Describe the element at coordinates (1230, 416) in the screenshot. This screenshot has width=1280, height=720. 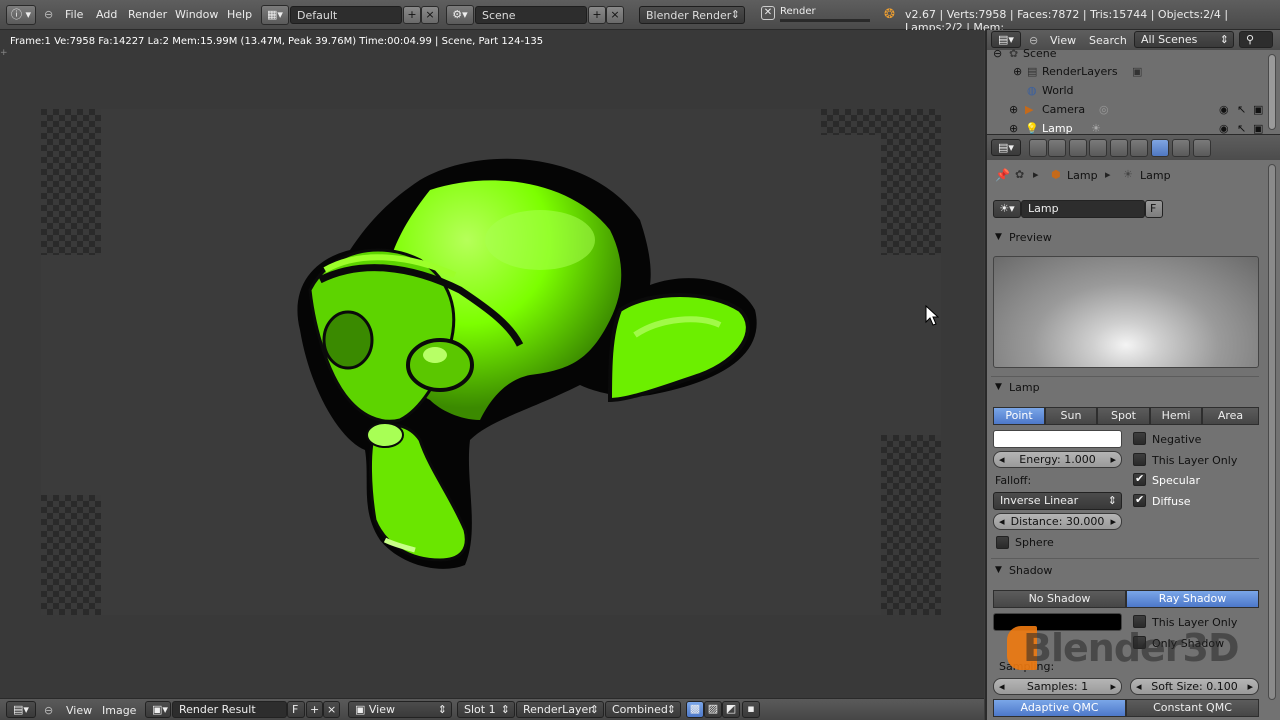
I see `lamp-type-area: Area` at that location.